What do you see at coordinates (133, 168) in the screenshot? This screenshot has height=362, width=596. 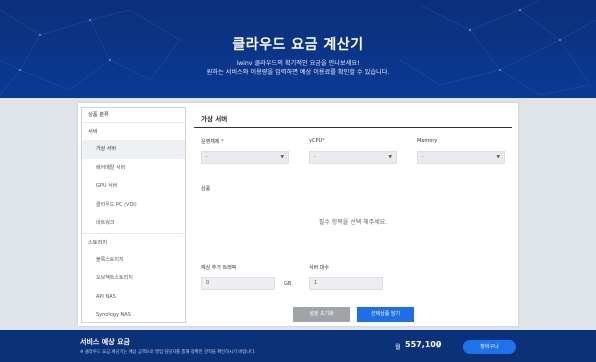 I see `sidebar-item-baremetal-server: 베어메탈 서버` at bounding box center [133, 168].